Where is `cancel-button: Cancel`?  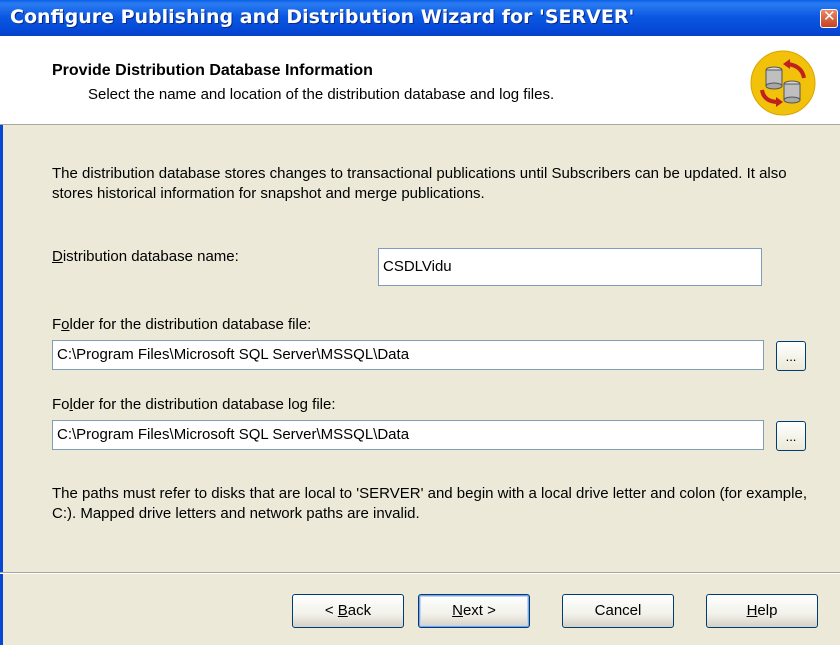
cancel-button: Cancel is located at coordinates (618, 611).